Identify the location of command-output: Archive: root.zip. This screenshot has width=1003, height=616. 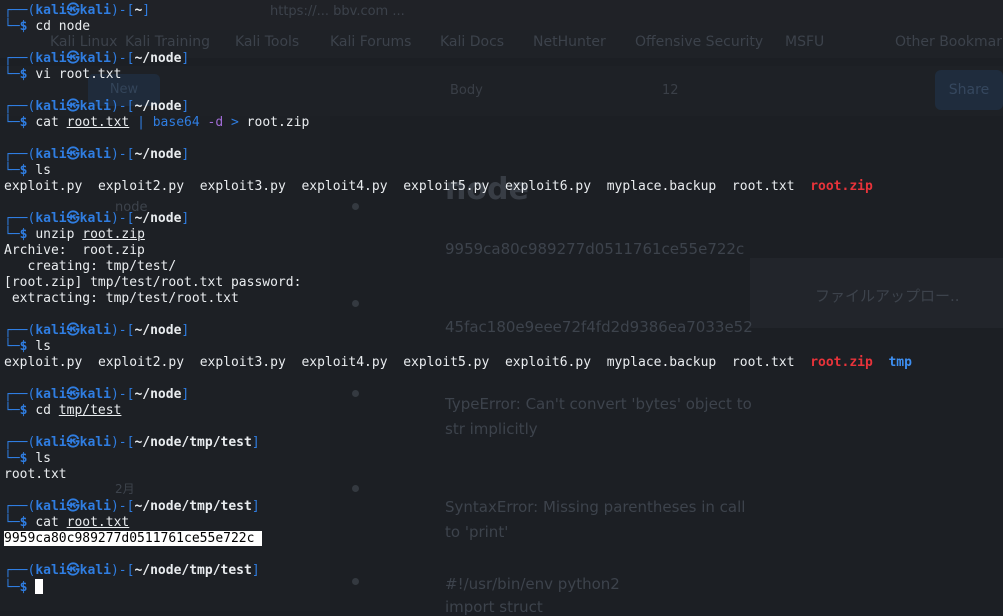
(74, 250).